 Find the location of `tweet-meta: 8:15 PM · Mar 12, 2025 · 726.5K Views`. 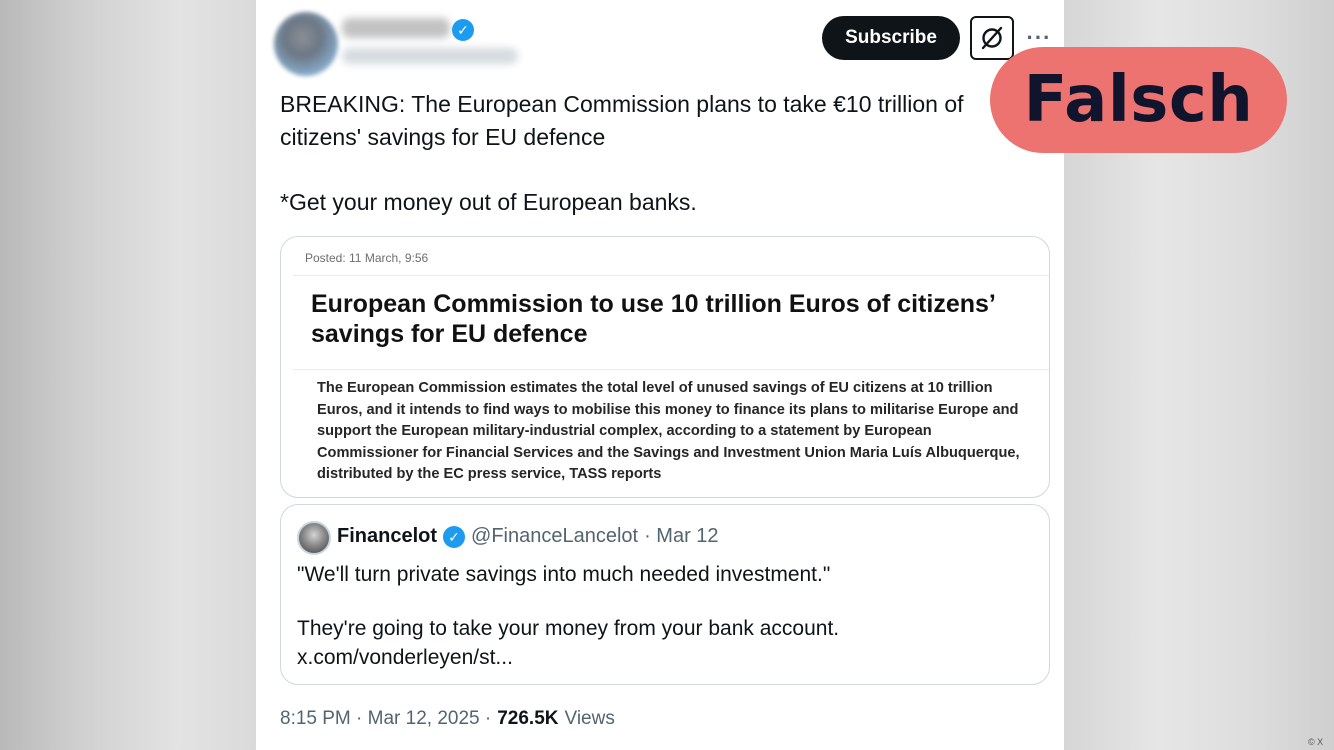

tweet-meta: 8:15 PM · Mar 12, 2025 · 726.5K Views is located at coordinates (447, 719).